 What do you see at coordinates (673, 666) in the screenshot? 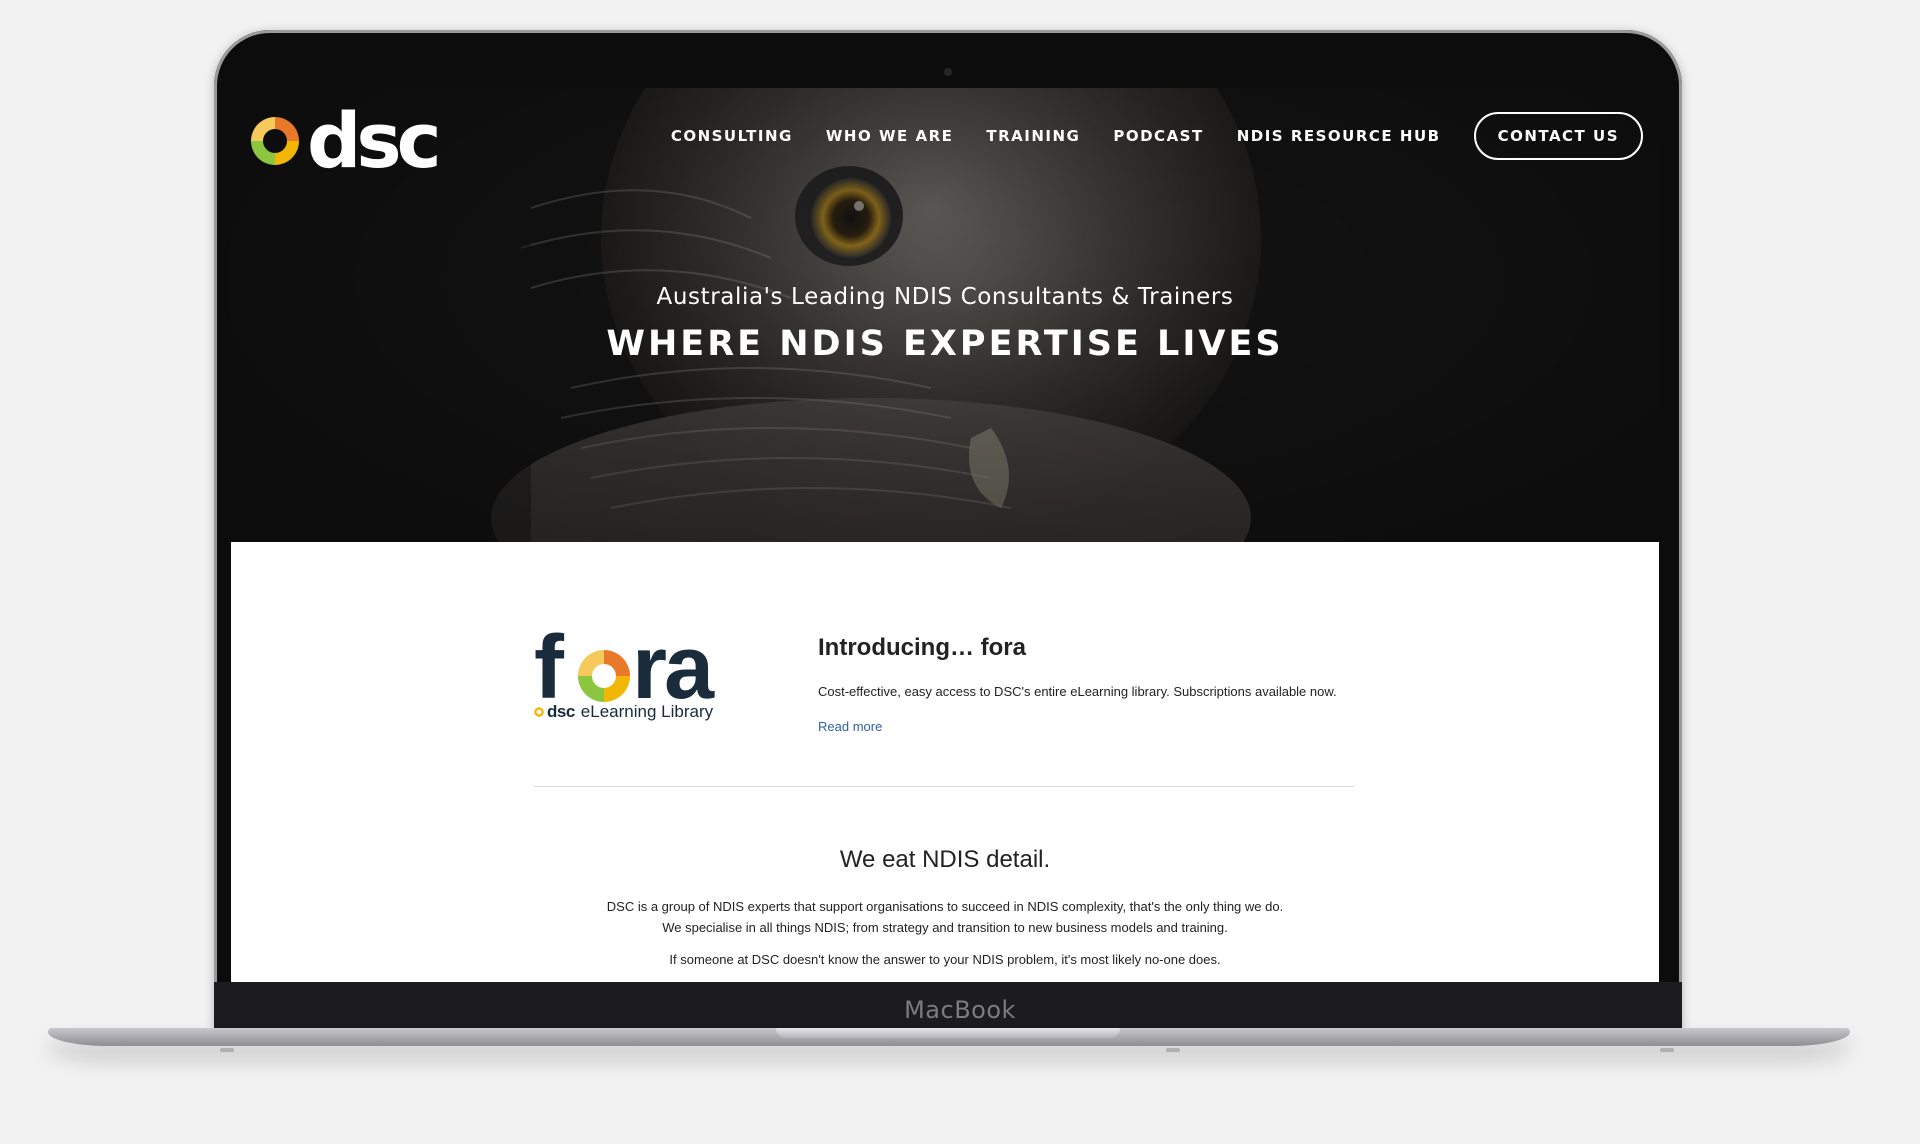
I see `svg-text: ra` at bounding box center [673, 666].